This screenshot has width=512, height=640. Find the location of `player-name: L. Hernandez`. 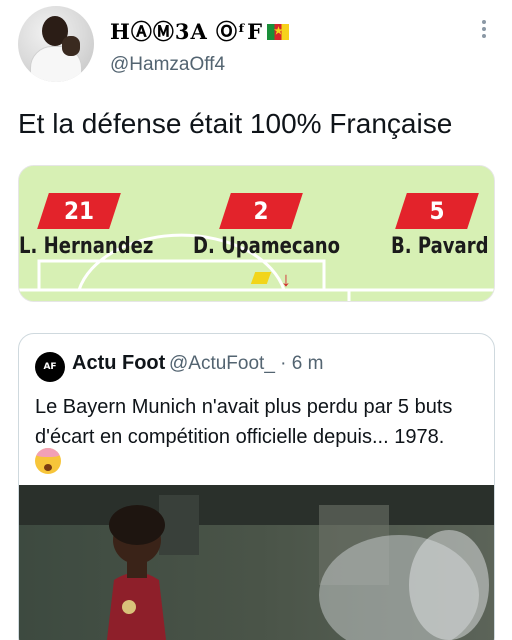

player-name: L. Hernandez is located at coordinates (86, 246).